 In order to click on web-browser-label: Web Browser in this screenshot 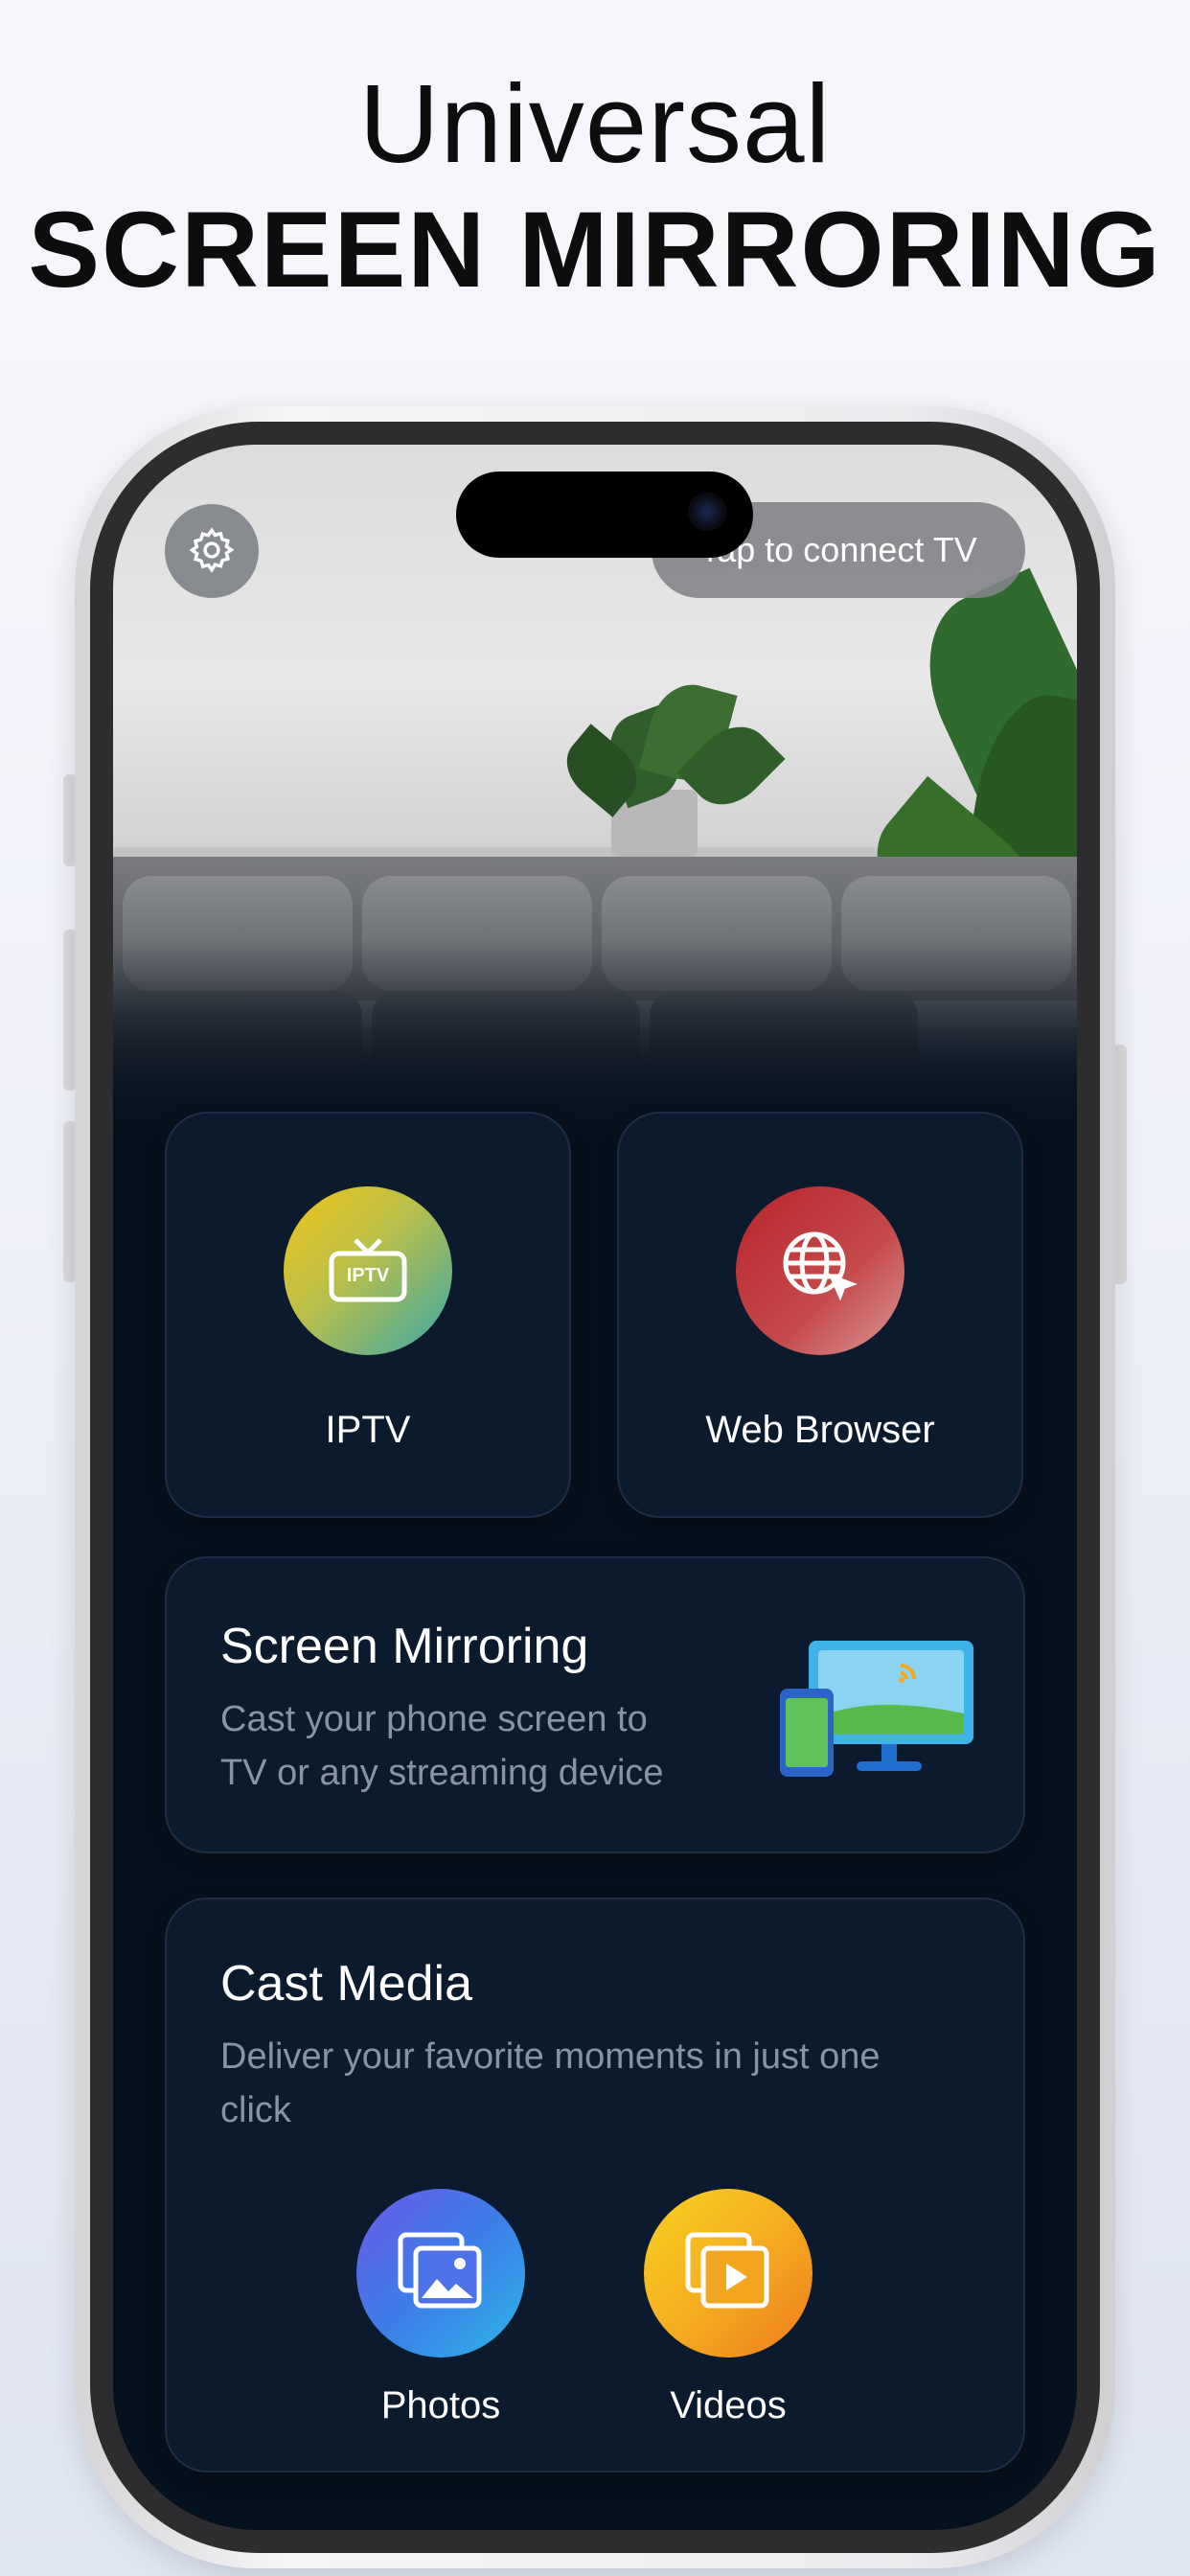, I will do `click(820, 1430)`.